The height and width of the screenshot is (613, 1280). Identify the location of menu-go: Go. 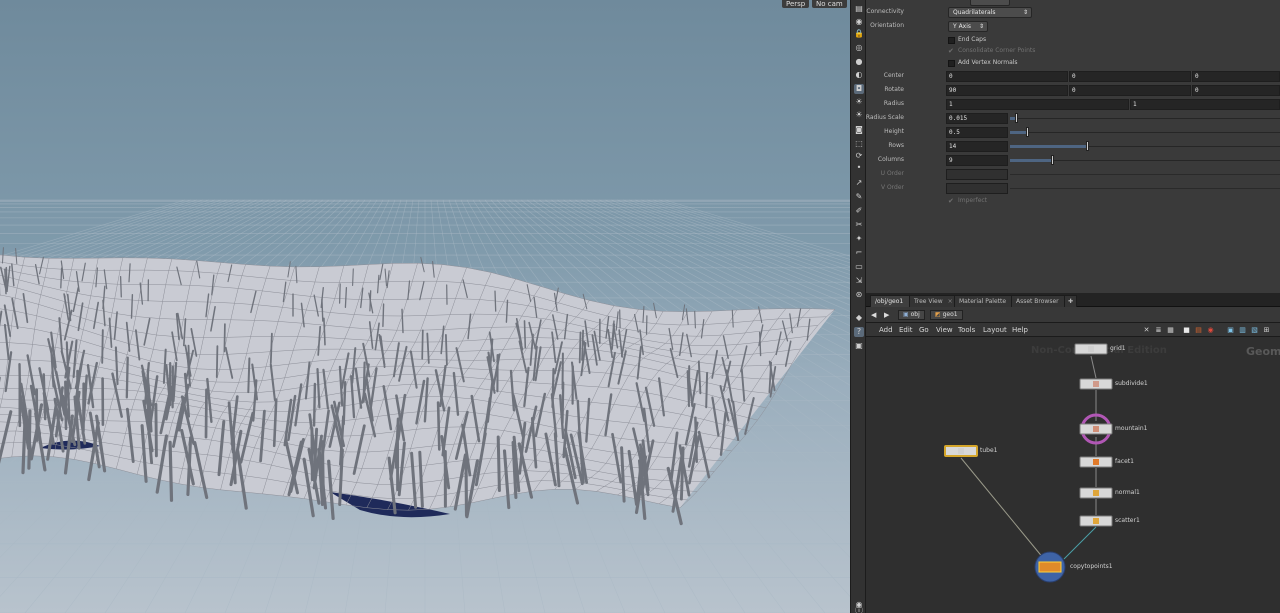
(924, 330).